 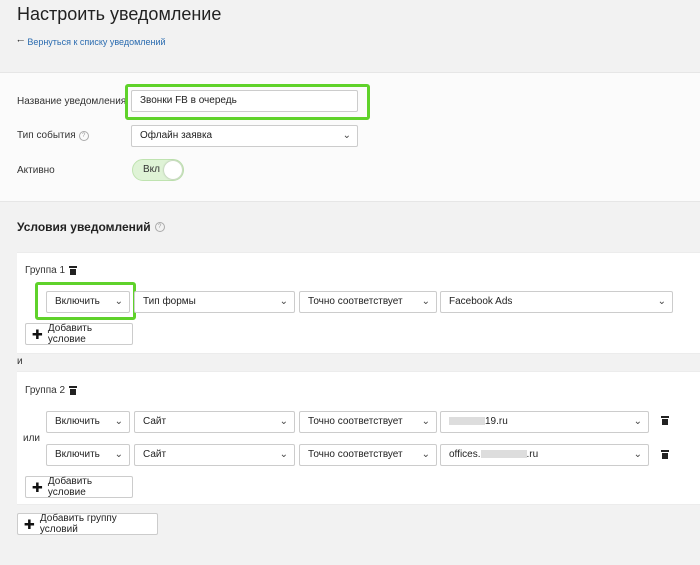 What do you see at coordinates (532, 454) in the screenshot?
I see `value-suffix: .ru` at bounding box center [532, 454].